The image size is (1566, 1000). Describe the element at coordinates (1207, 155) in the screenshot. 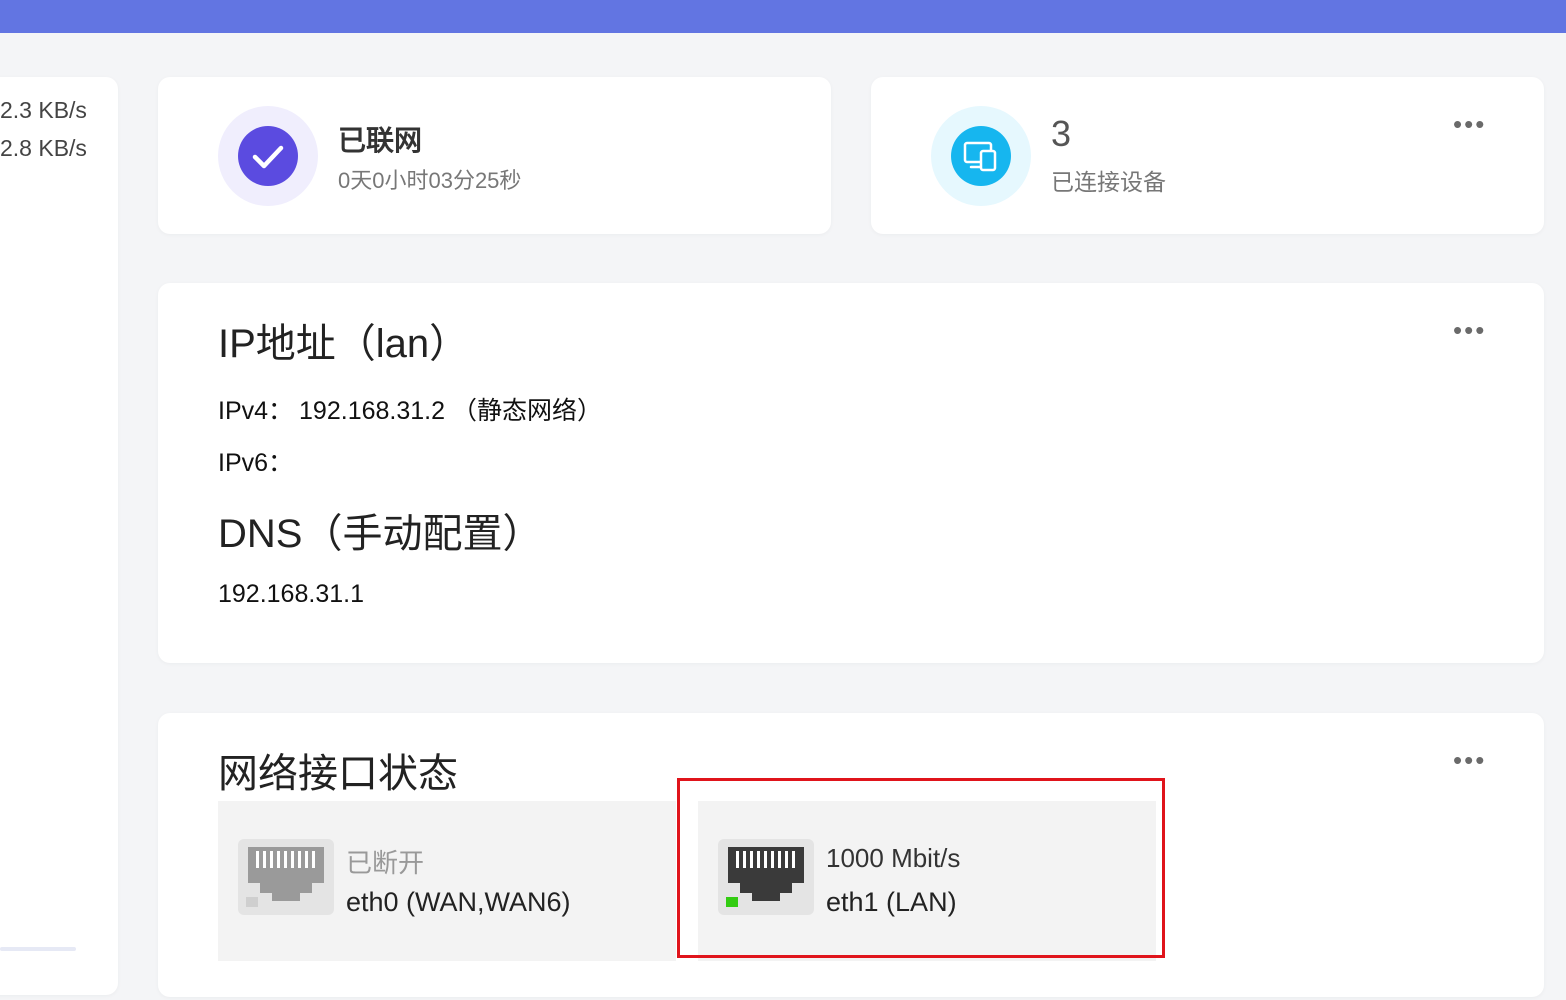

I see `connected-devices-card: 3 已连接设备 •••` at that location.